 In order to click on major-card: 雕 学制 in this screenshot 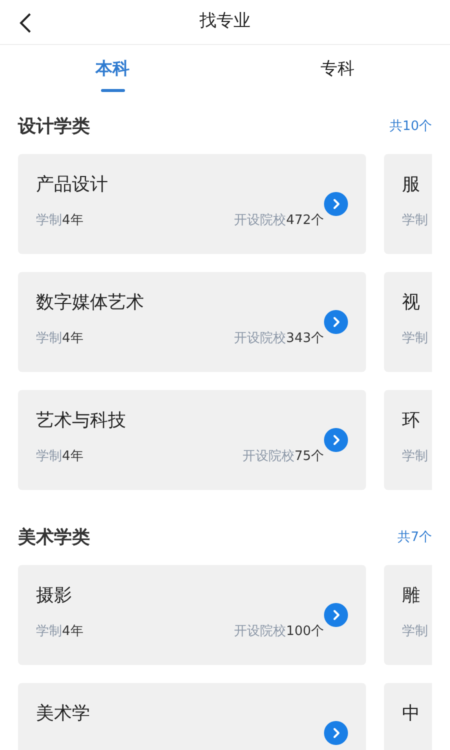, I will do `click(408, 615)`.